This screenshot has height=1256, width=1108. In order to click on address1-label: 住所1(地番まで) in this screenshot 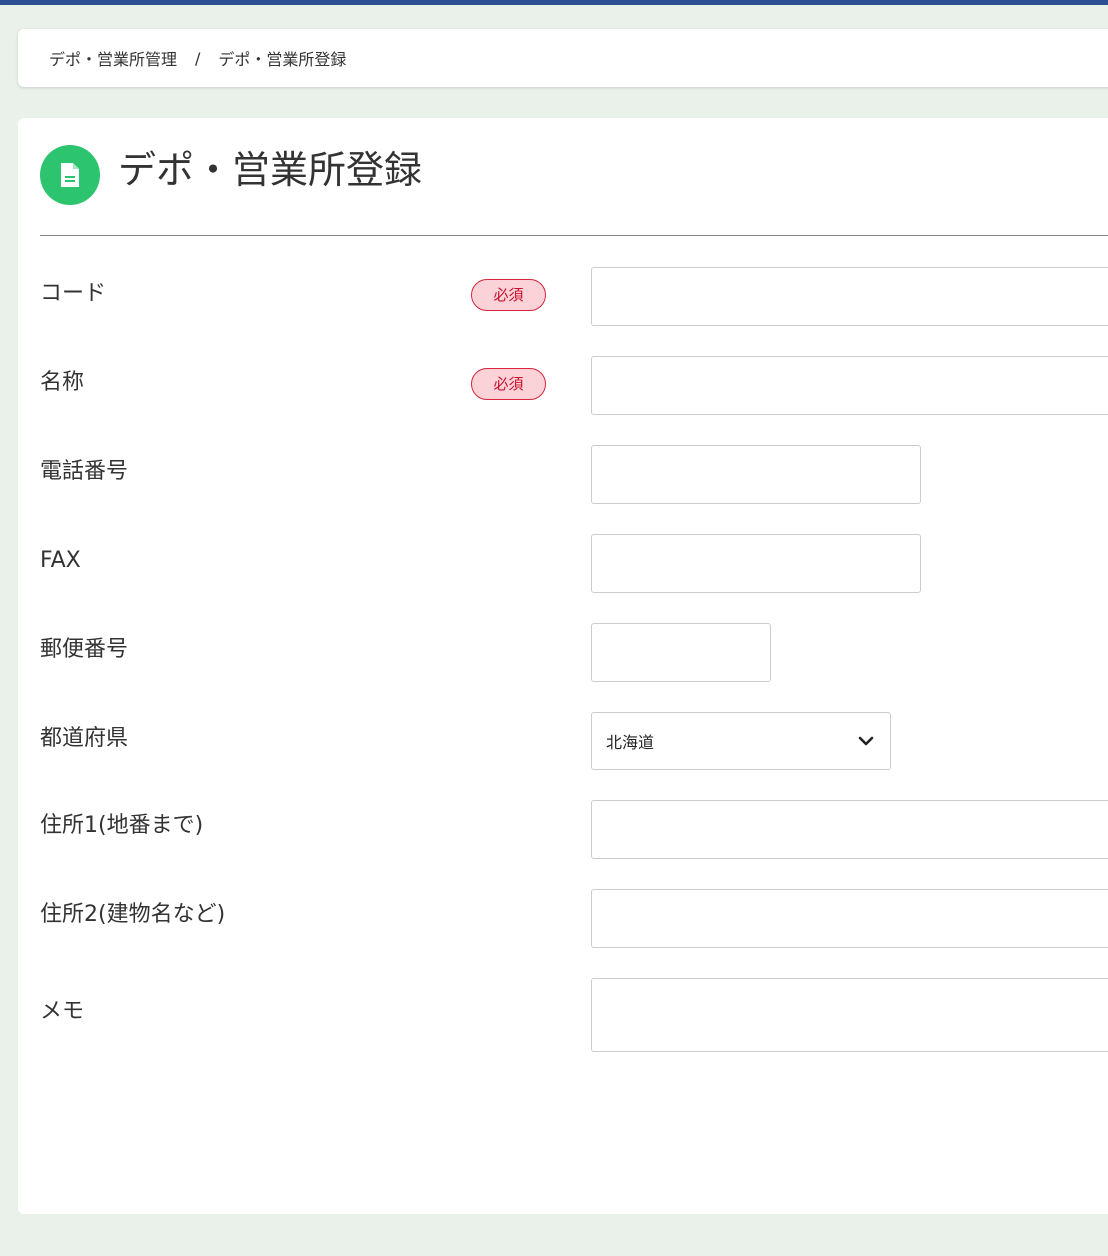, I will do `click(122, 825)`.